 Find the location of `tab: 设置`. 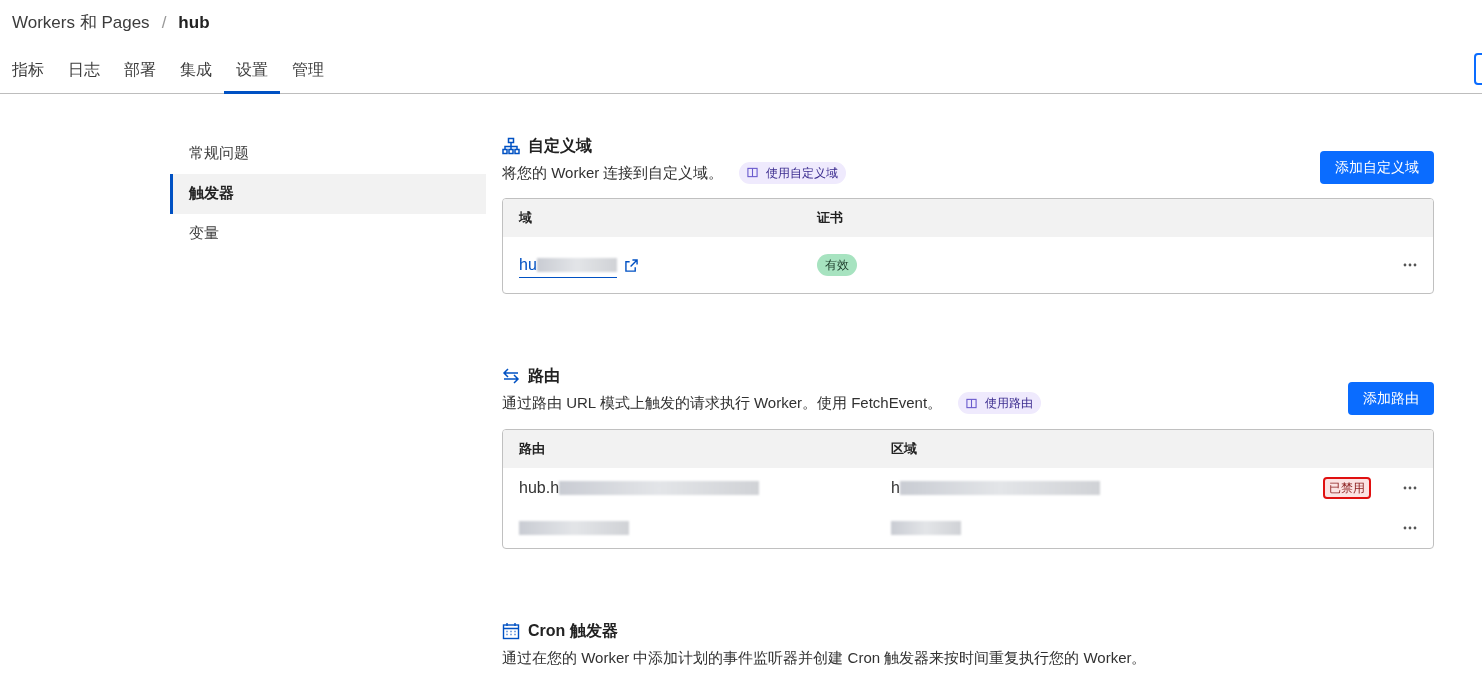

tab: 设置 is located at coordinates (252, 71).